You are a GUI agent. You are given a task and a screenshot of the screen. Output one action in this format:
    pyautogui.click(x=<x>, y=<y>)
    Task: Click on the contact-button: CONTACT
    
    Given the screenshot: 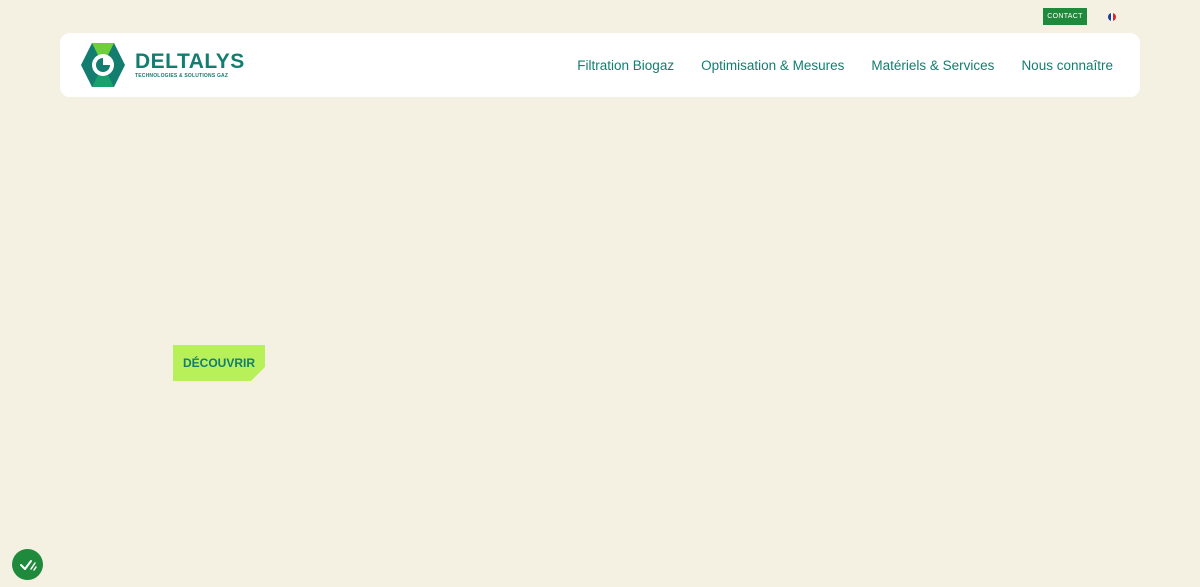 What is the action you would take?
    pyautogui.click(x=1065, y=16)
    